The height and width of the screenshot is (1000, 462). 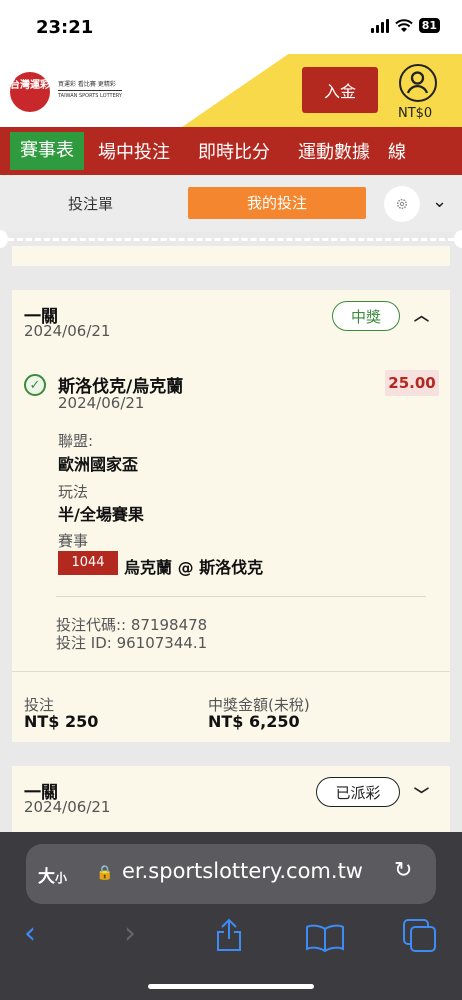 I want to click on settings-button, so click(x=402, y=204).